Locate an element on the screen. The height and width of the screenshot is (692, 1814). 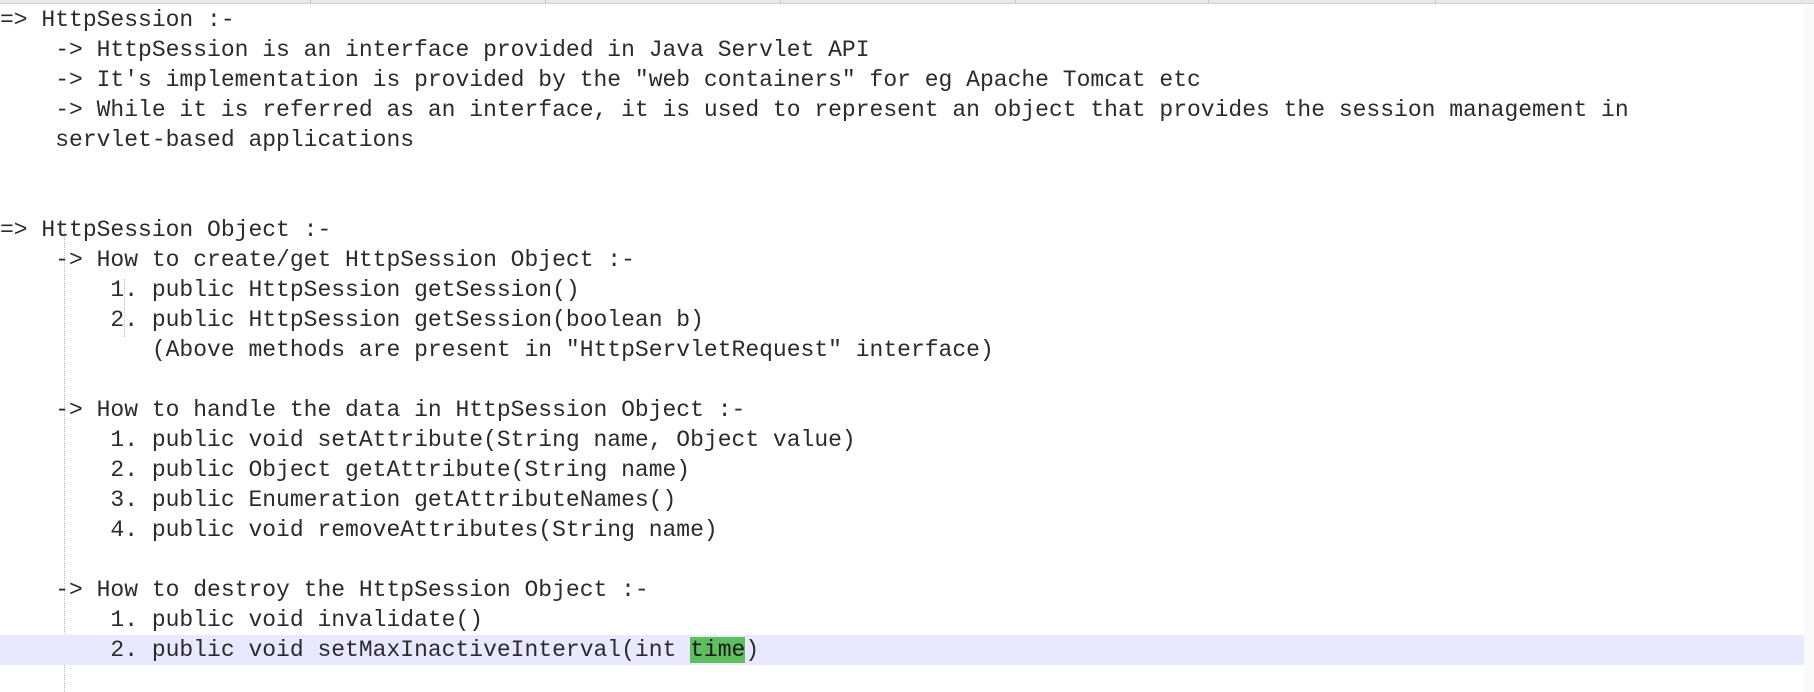
code-line: 1. public HttpSession getSession() is located at coordinates (290, 290).